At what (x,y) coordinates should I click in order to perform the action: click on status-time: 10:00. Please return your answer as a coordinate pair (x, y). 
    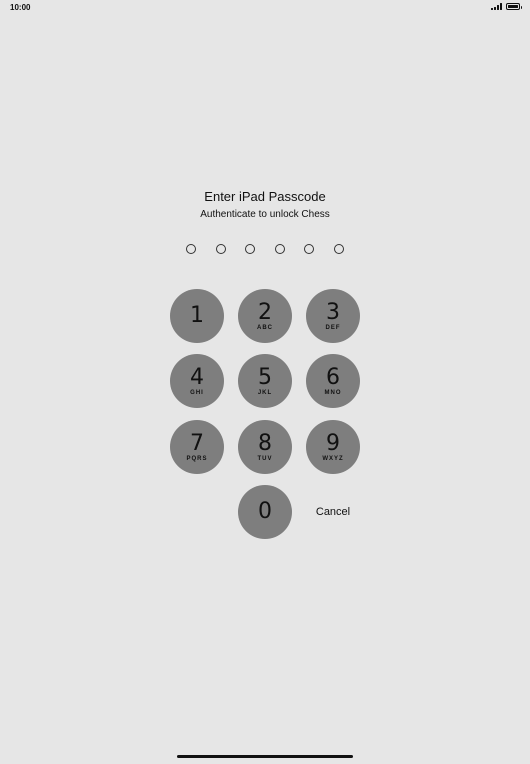
    Looking at the image, I should click on (20, 7).